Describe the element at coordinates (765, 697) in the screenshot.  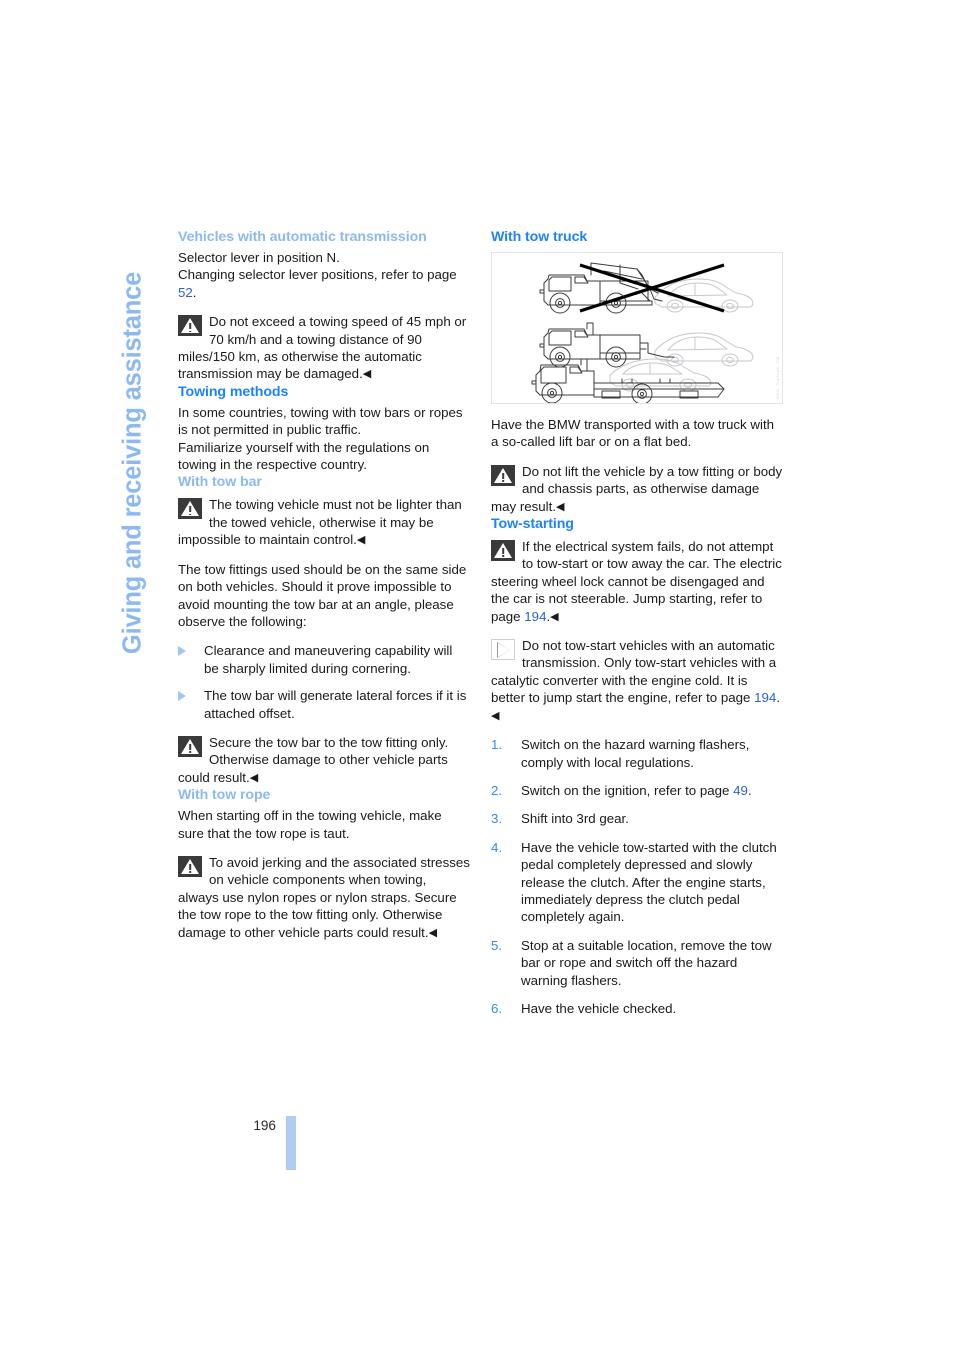
I see `page-link-194-note: 194` at that location.